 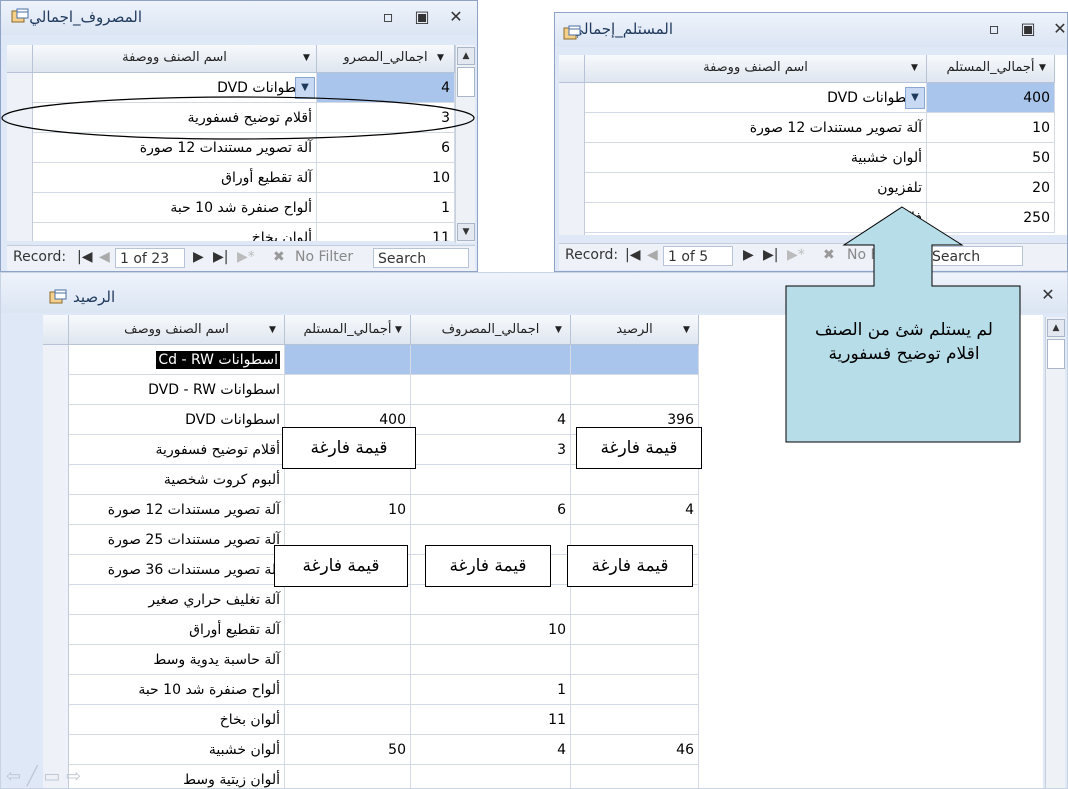 I want to click on name-cell: آلة تصوير مستندات 25 صورة, so click(x=177, y=540).